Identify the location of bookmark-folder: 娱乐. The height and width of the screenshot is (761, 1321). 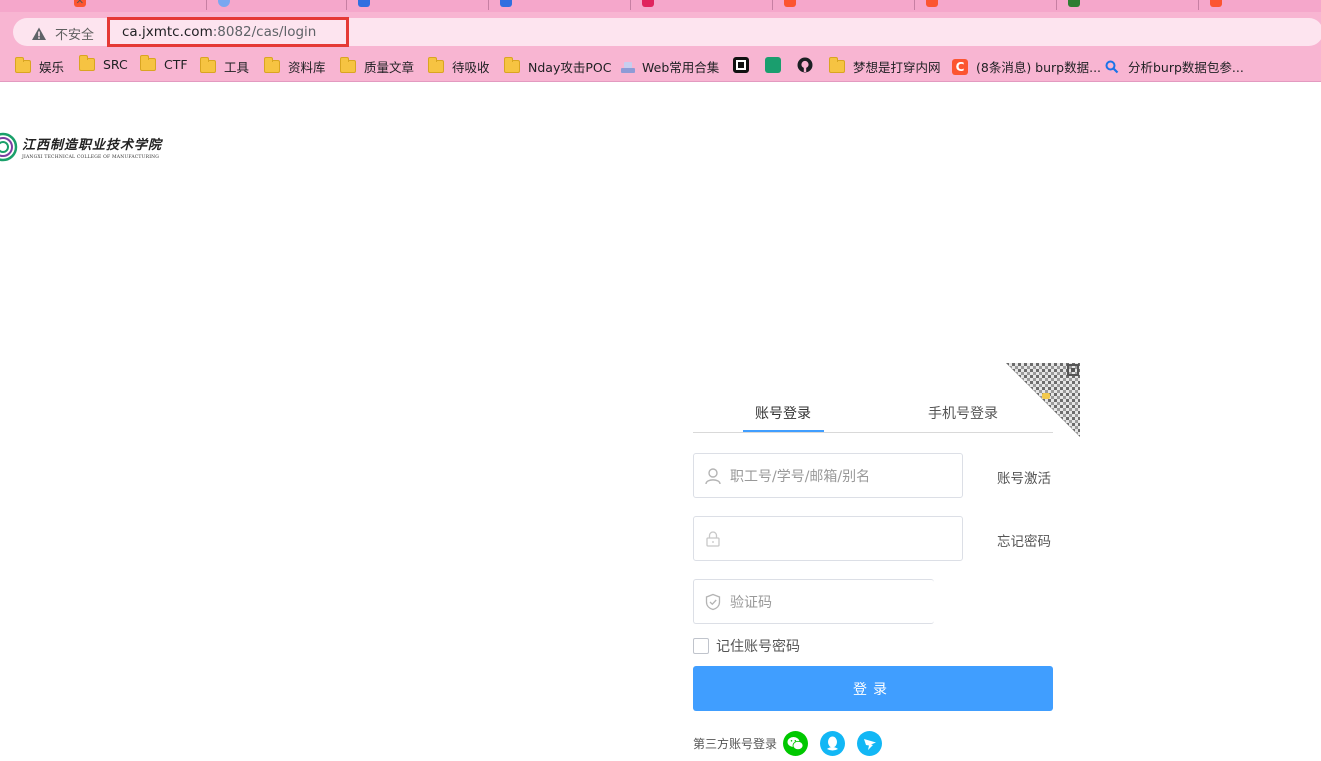
(39, 66).